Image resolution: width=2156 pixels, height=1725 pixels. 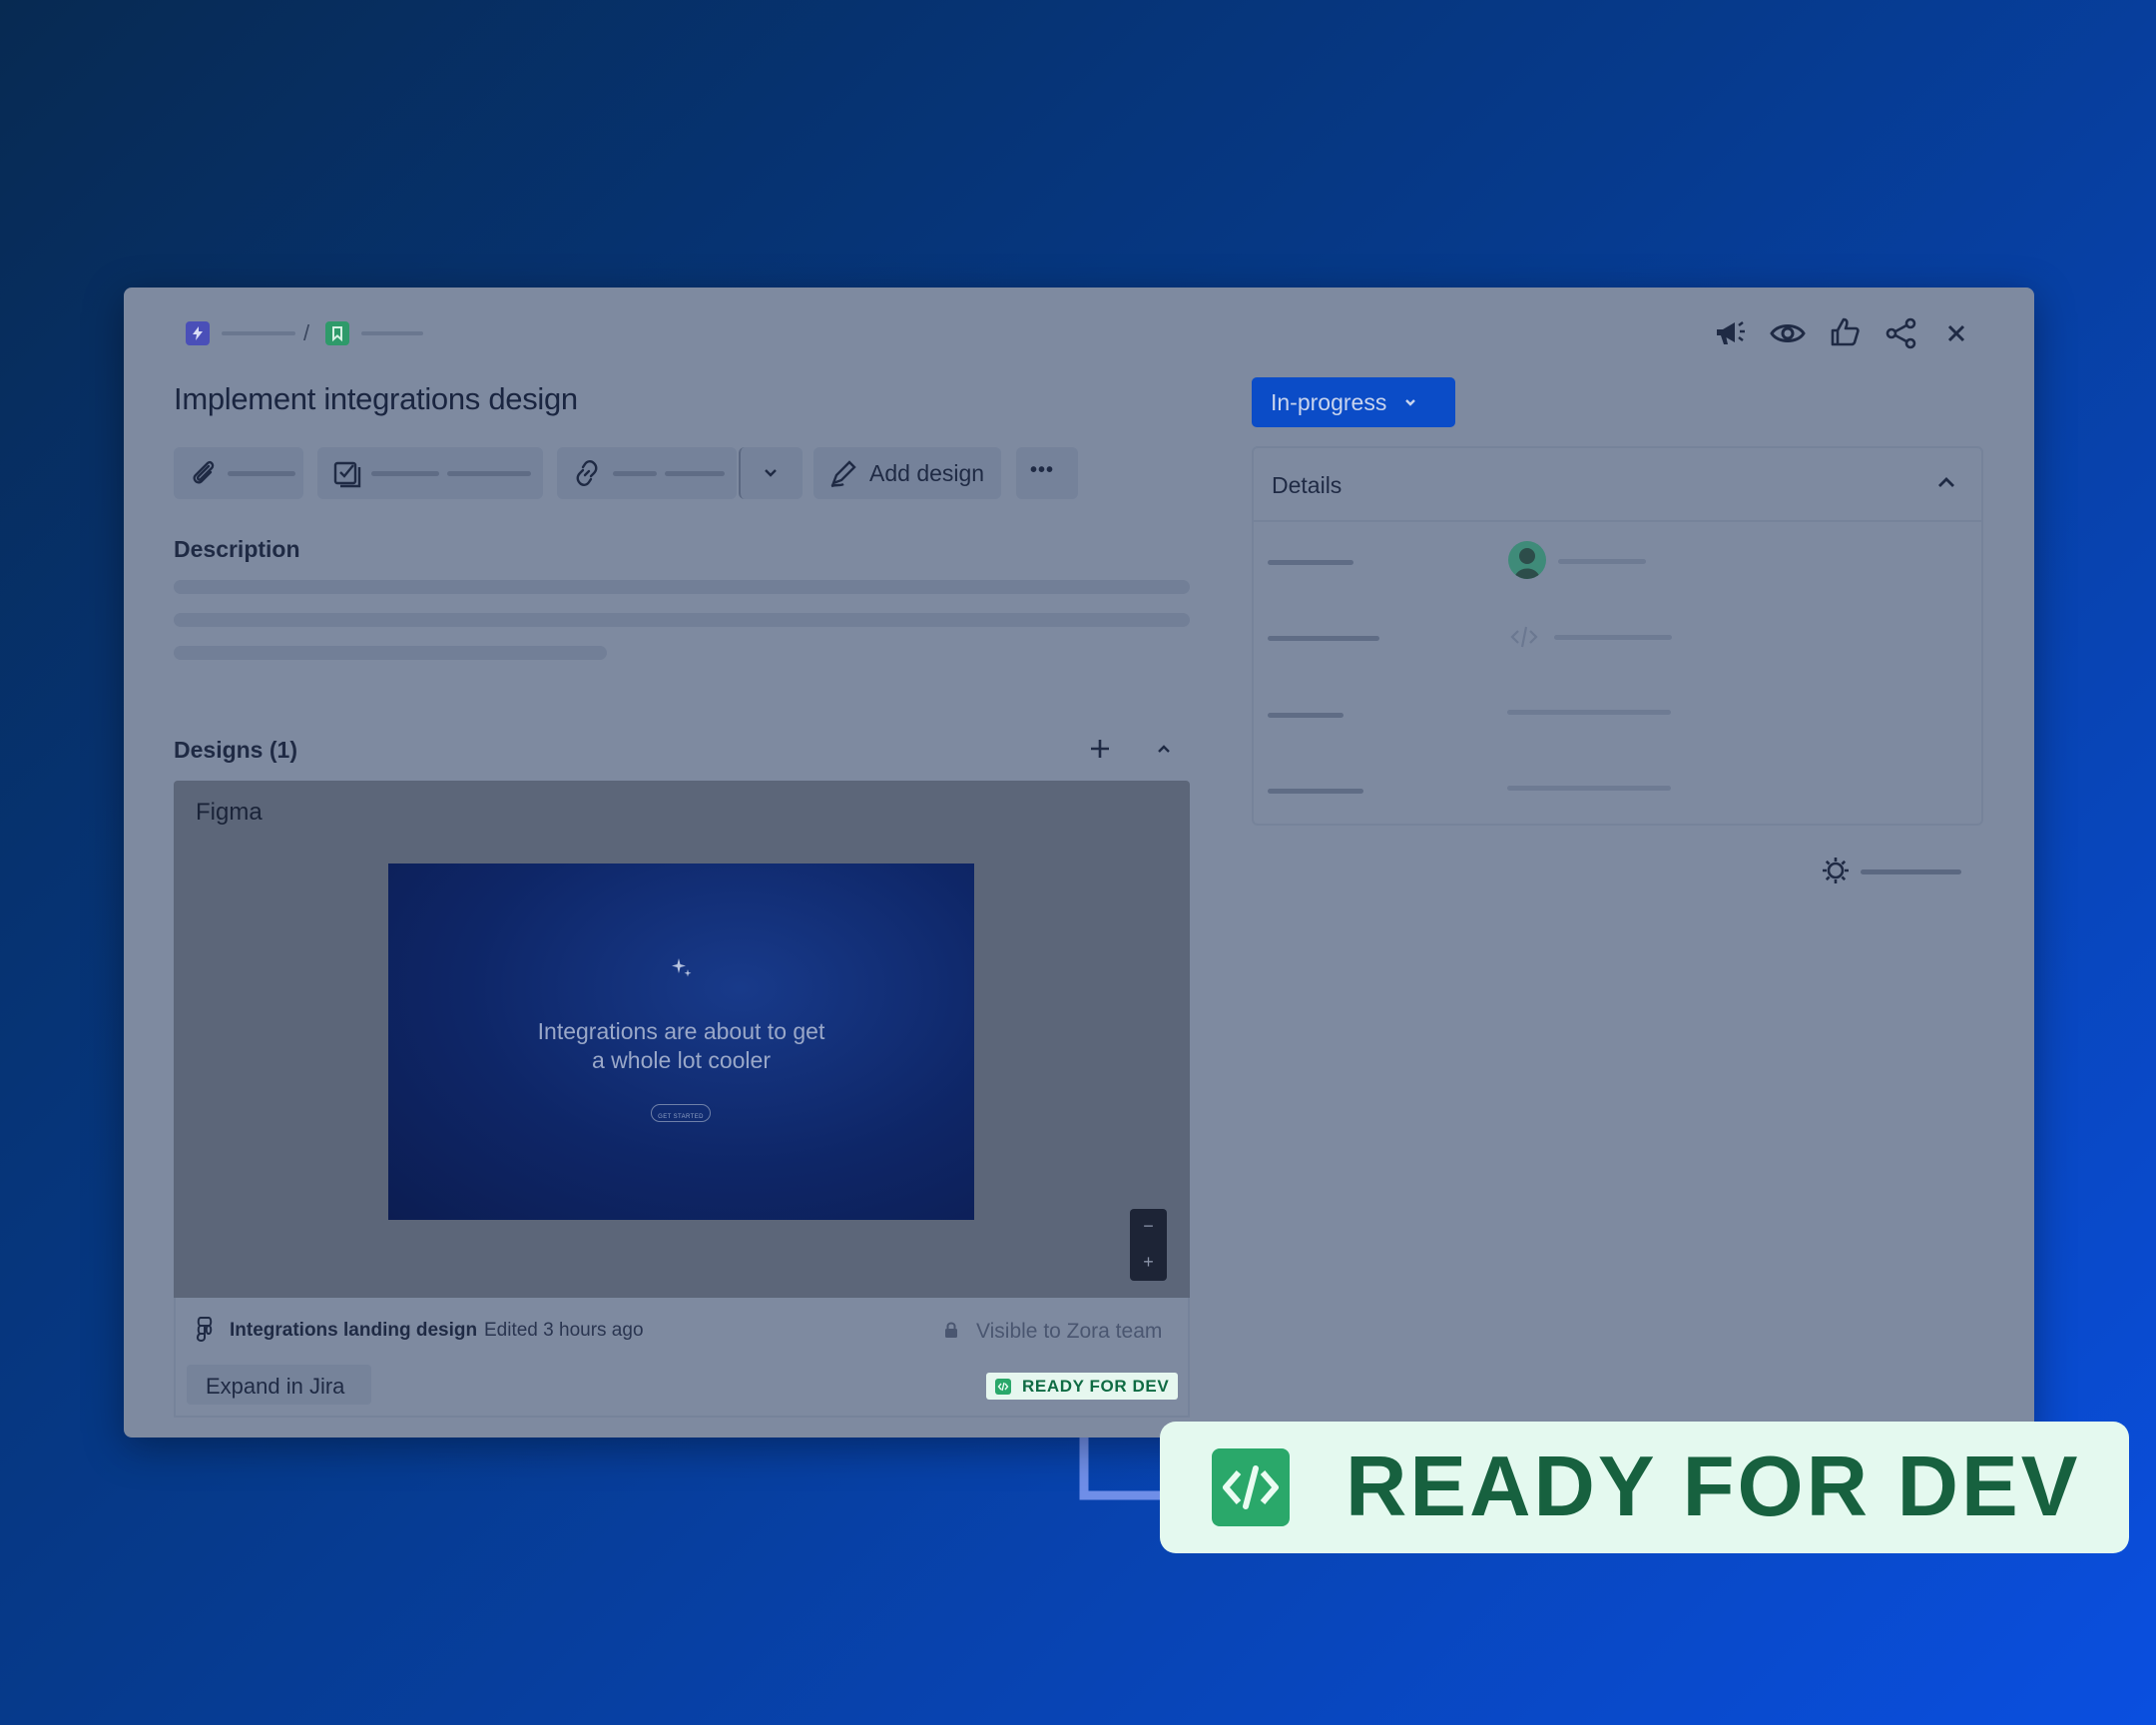 I want to click on more-icon: •••, so click(x=1042, y=470).